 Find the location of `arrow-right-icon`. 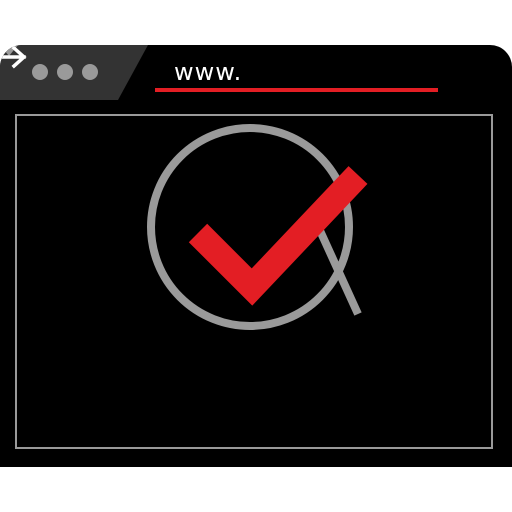

arrow-right-icon is located at coordinates (14, 57).